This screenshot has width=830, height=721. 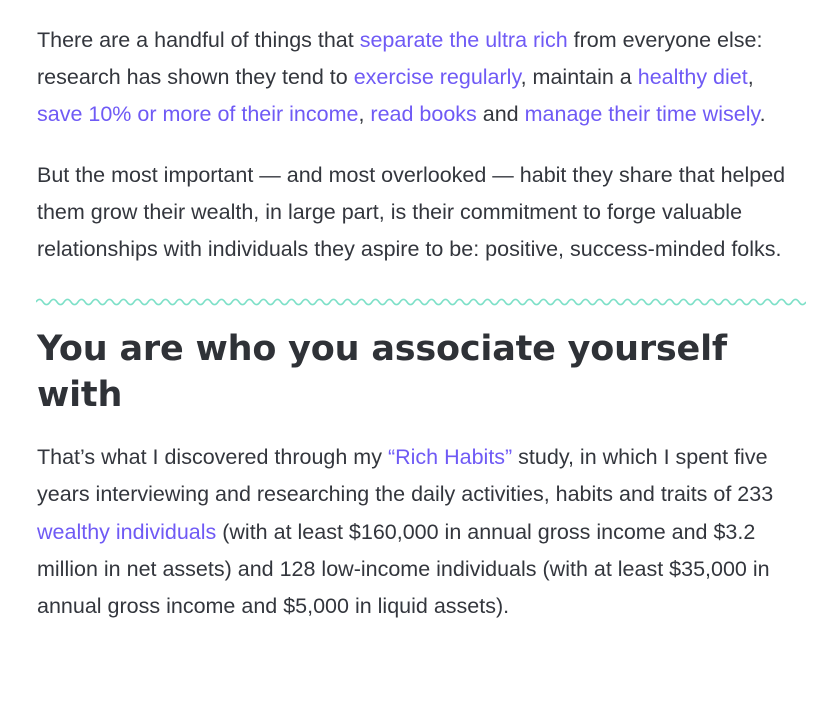 I want to click on section-heading: You are who you associate yourself with, so click(x=382, y=372).